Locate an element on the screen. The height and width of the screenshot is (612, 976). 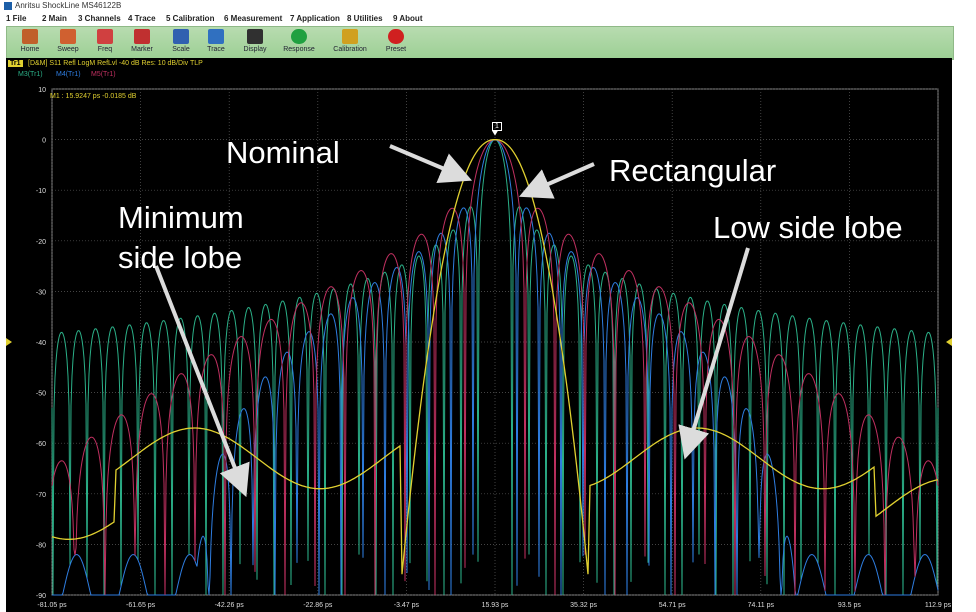
y-tick-label: -30 is located at coordinates (41, 292).